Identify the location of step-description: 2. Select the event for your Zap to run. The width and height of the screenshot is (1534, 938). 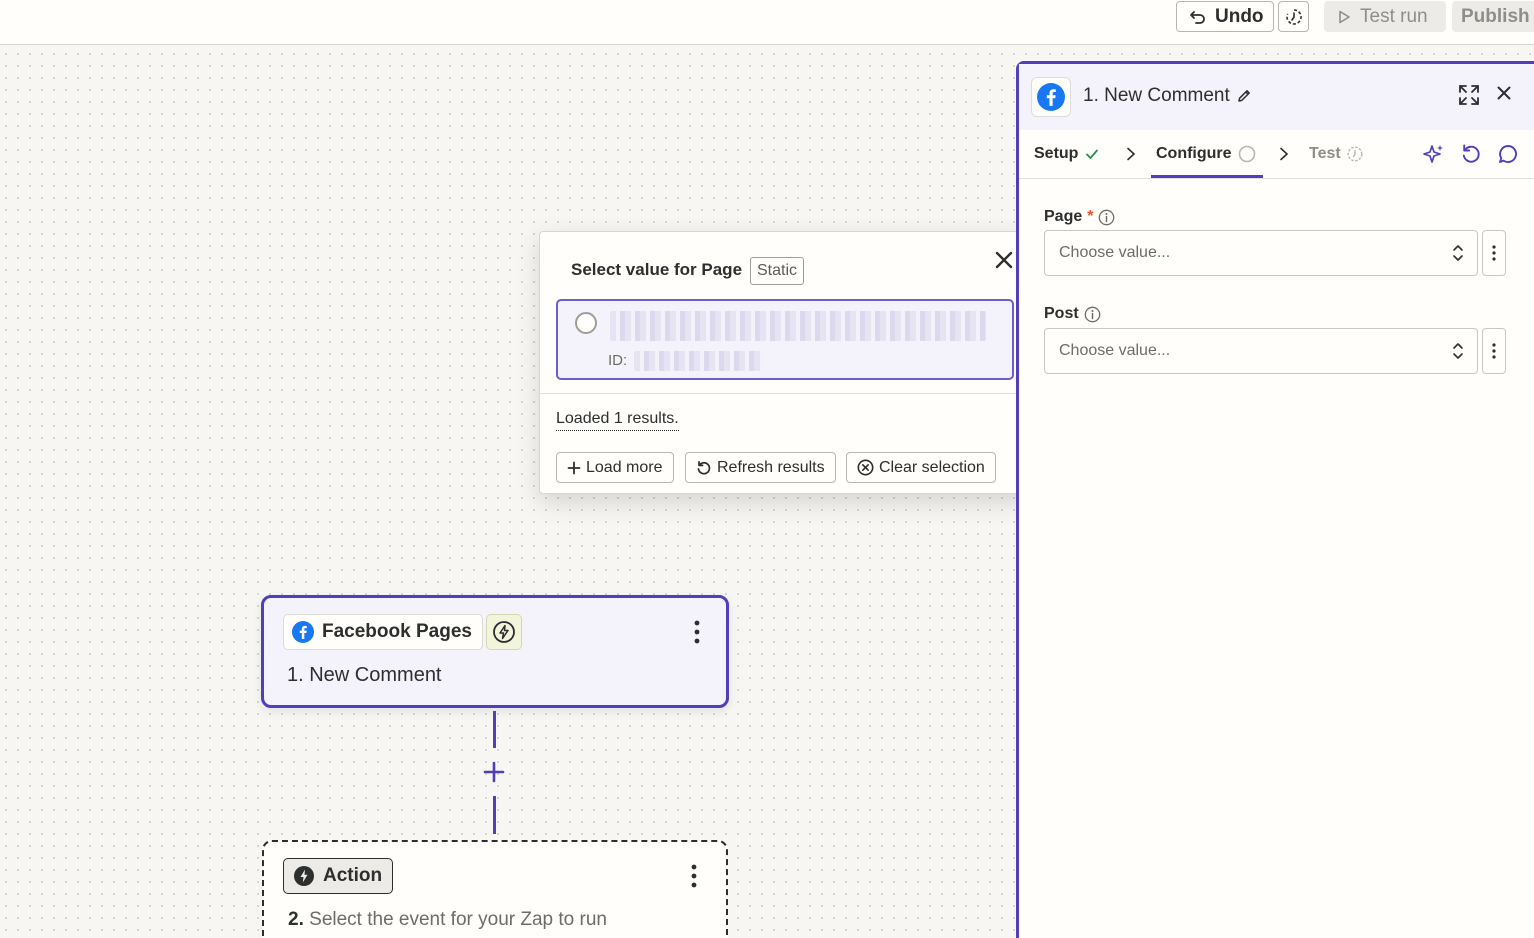
(447, 920).